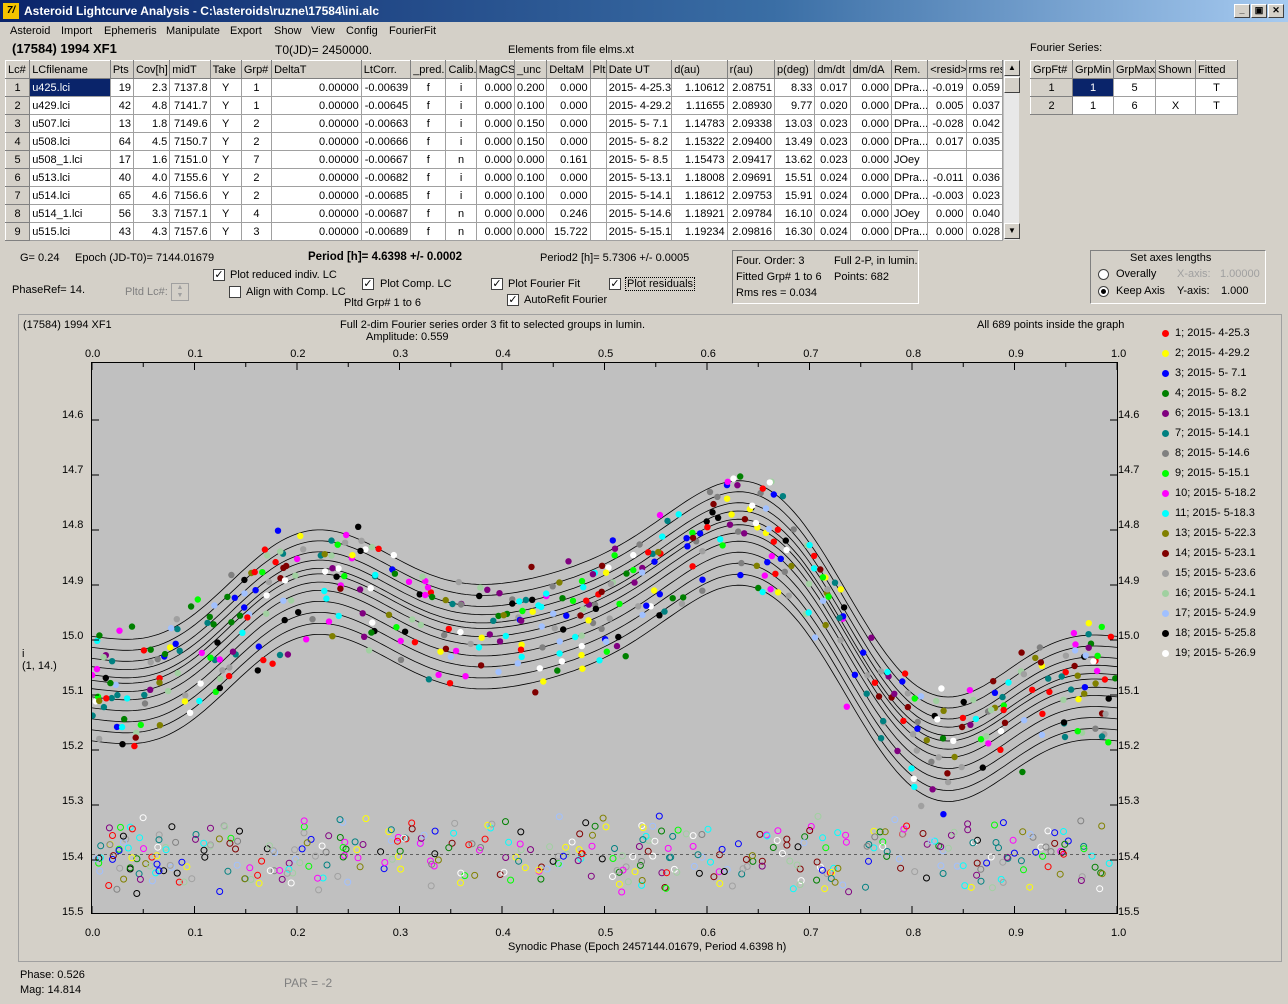 This screenshot has width=1288, height=1004. I want to click on column-header: Calib., so click(461, 69).